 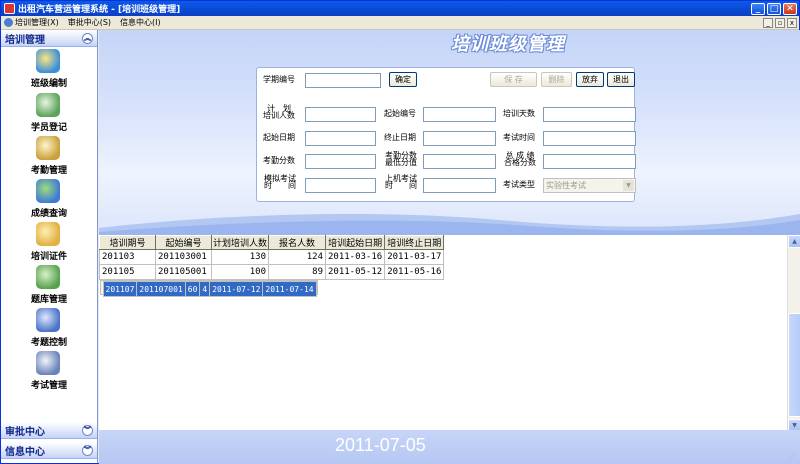 I want to click on start-no-input, so click(x=459, y=114).